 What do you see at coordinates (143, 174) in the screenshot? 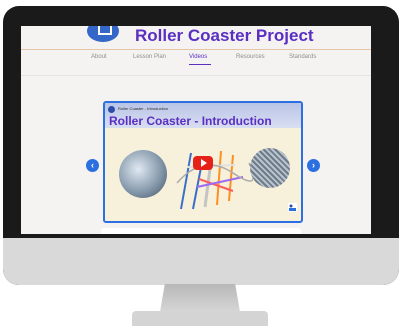
I see `structure-photo` at bounding box center [143, 174].